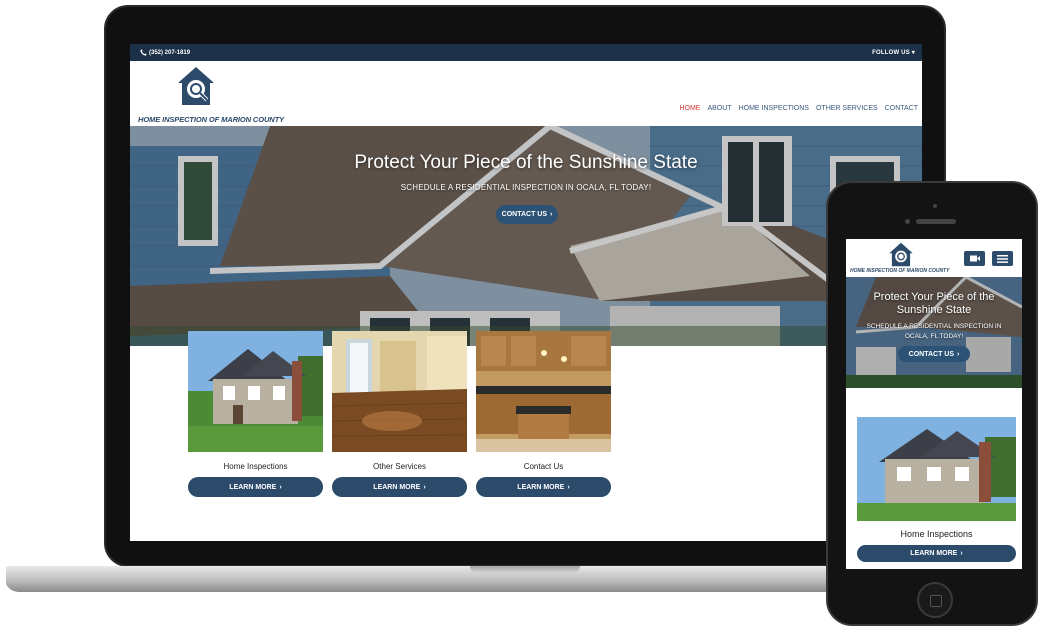 Image resolution: width=1039 pixels, height=629 pixels. I want to click on mobile-card-home-inspections: Home Inspections LEARN MORE ›, so click(936, 489).